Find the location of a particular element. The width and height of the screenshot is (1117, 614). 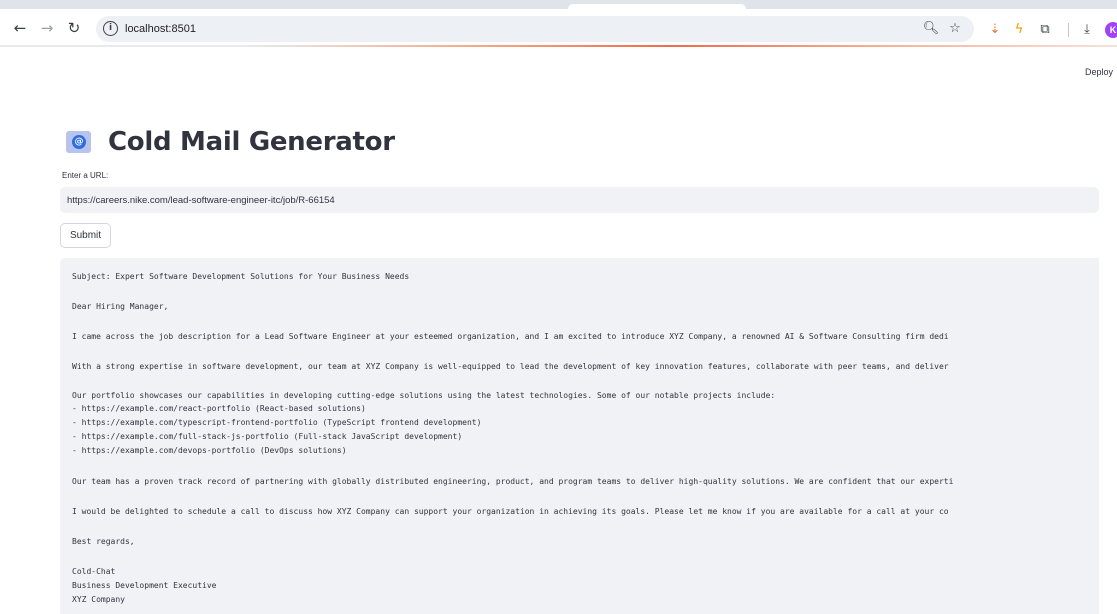

toolbar-divider is located at coordinates (1068, 30).